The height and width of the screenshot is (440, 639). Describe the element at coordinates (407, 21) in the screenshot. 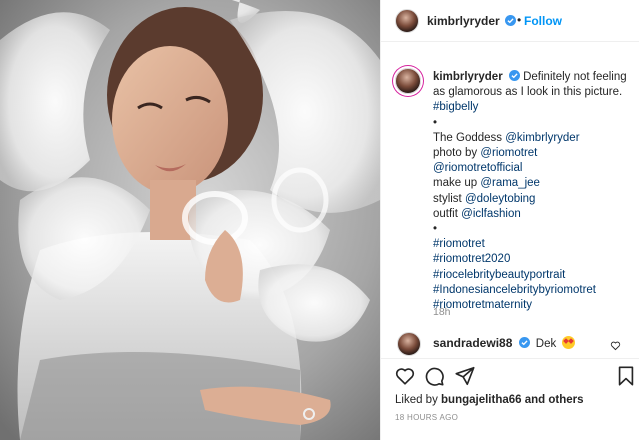

I see `avatar` at that location.